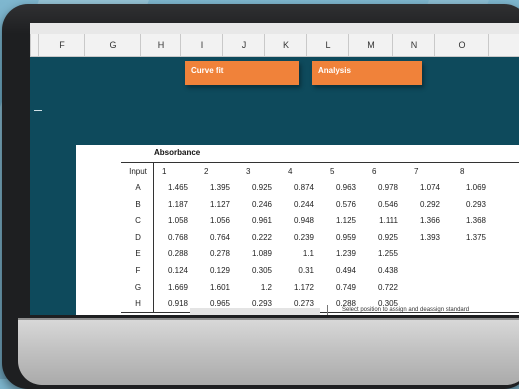 The height and width of the screenshot is (389, 519). What do you see at coordinates (242, 73) in the screenshot?
I see `curve-fit-button: Curve fit` at bounding box center [242, 73].